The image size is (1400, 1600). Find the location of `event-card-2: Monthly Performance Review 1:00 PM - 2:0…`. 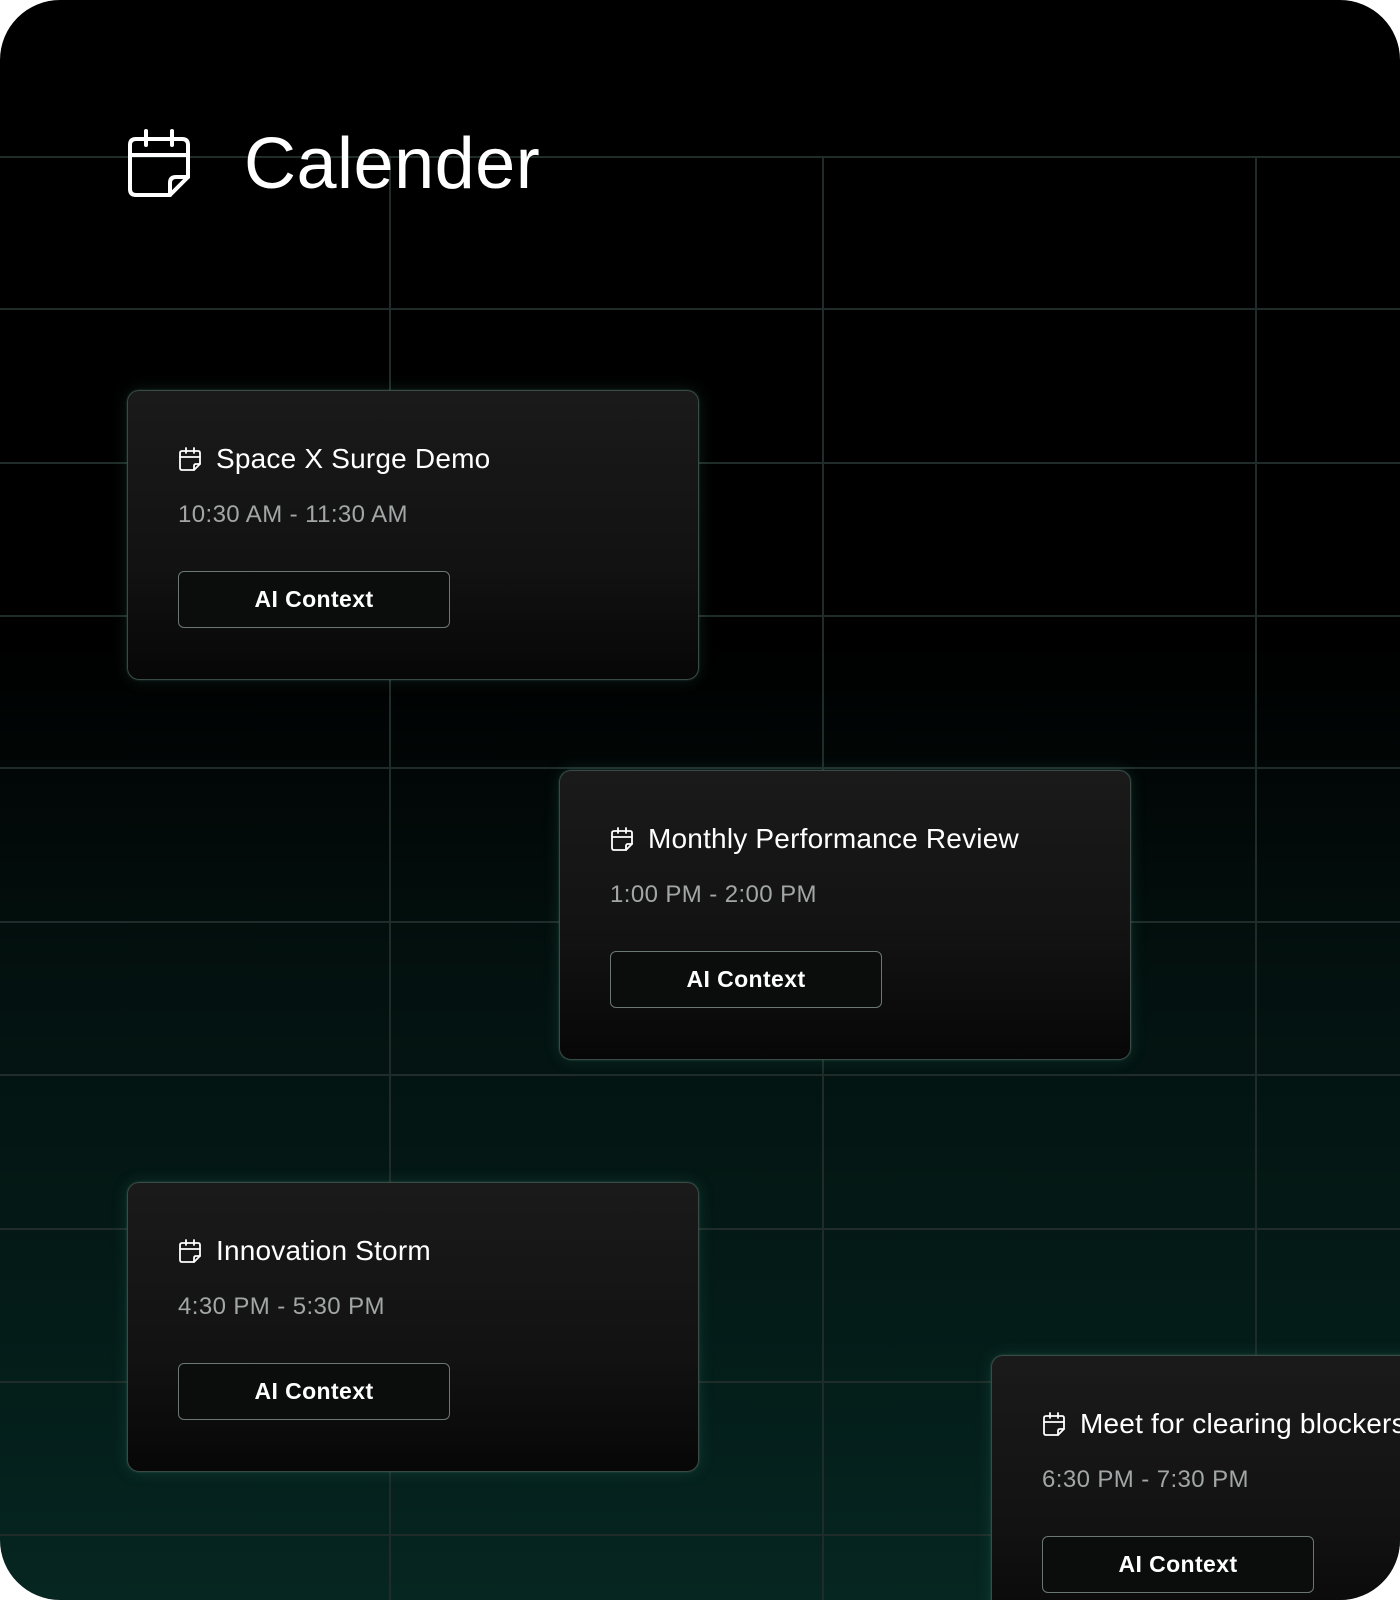

event-card-2: Monthly Performance Review 1:00 PM - 2:0… is located at coordinates (845, 915).